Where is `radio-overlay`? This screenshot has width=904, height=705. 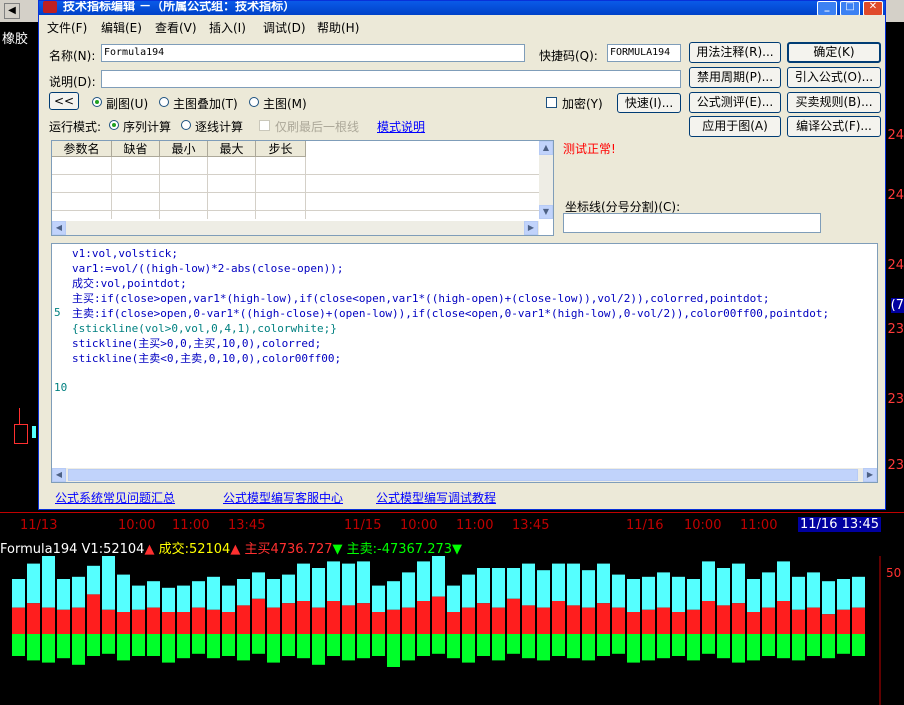 radio-overlay is located at coordinates (164, 102).